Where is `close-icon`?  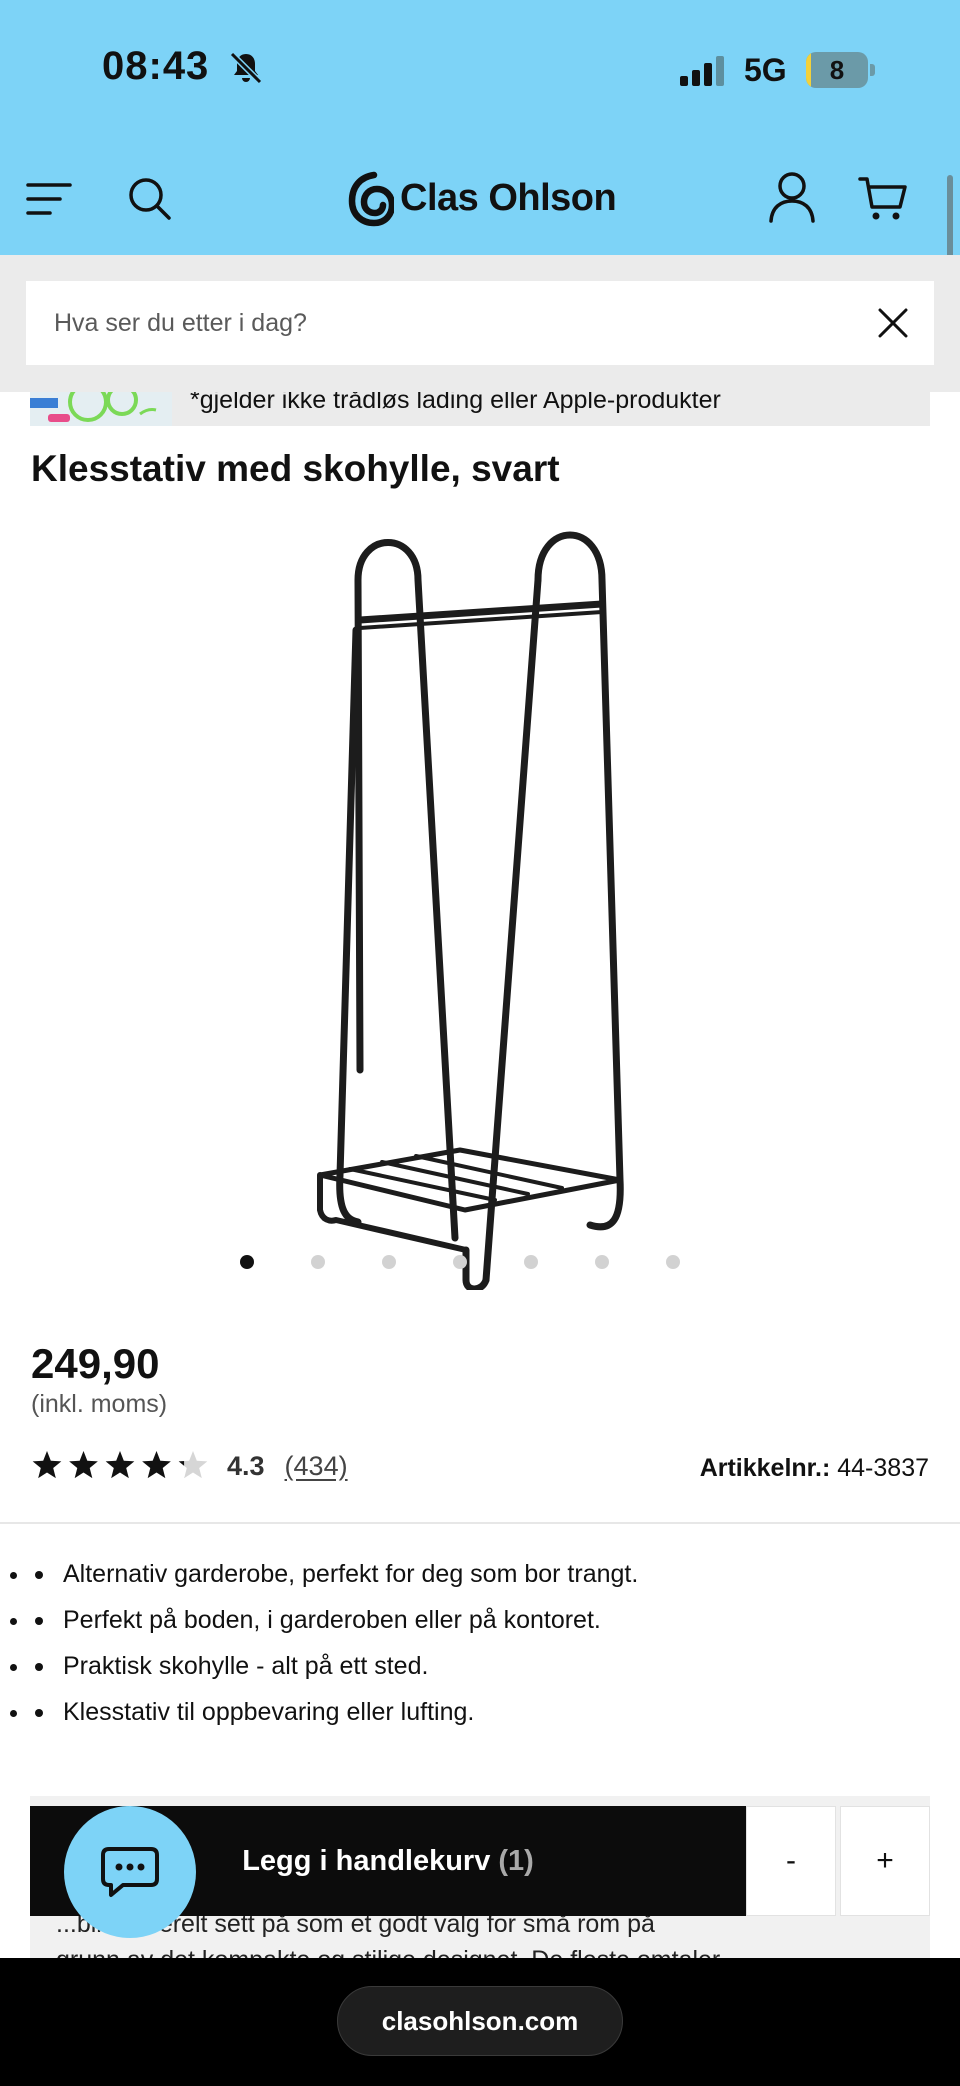
close-icon is located at coordinates (893, 323).